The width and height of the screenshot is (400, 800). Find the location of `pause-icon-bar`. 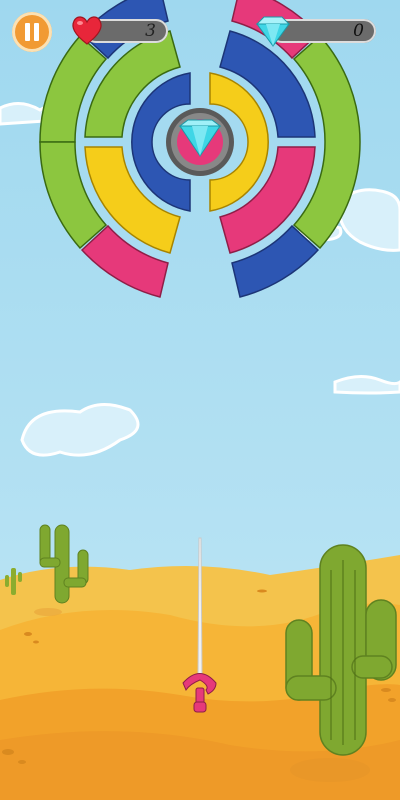

pause-icon-bar is located at coordinates (36, 32).